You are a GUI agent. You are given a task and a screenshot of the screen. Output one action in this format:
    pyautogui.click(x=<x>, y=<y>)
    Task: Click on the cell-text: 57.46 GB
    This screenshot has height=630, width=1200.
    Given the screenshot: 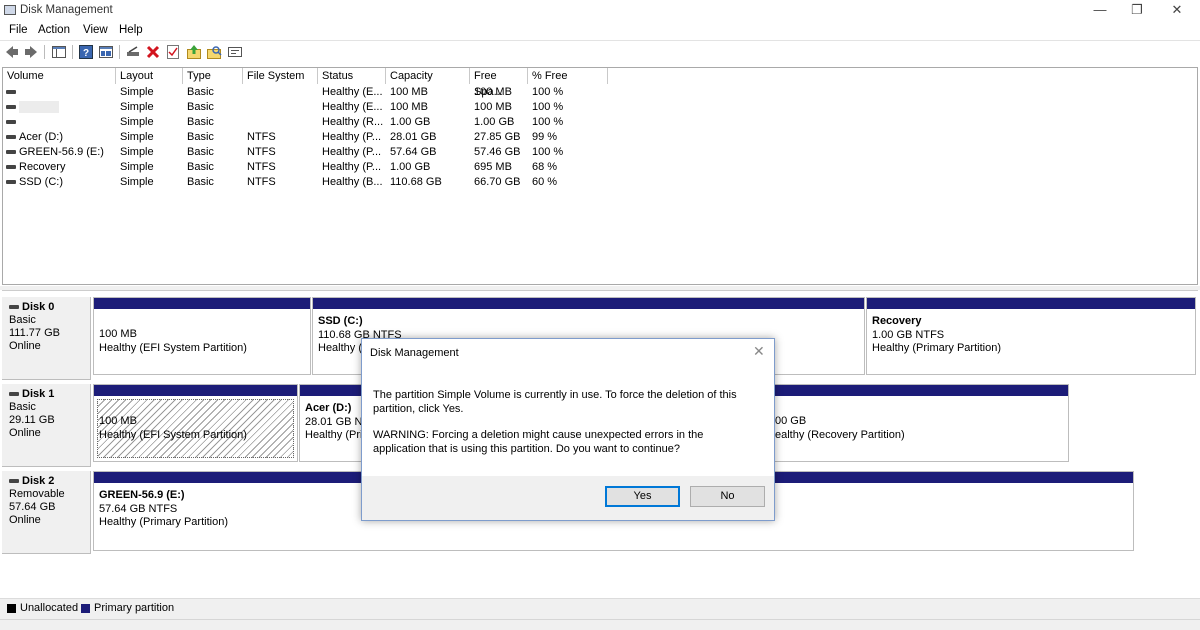 What is the action you would take?
    pyautogui.click(x=497, y=152)
    